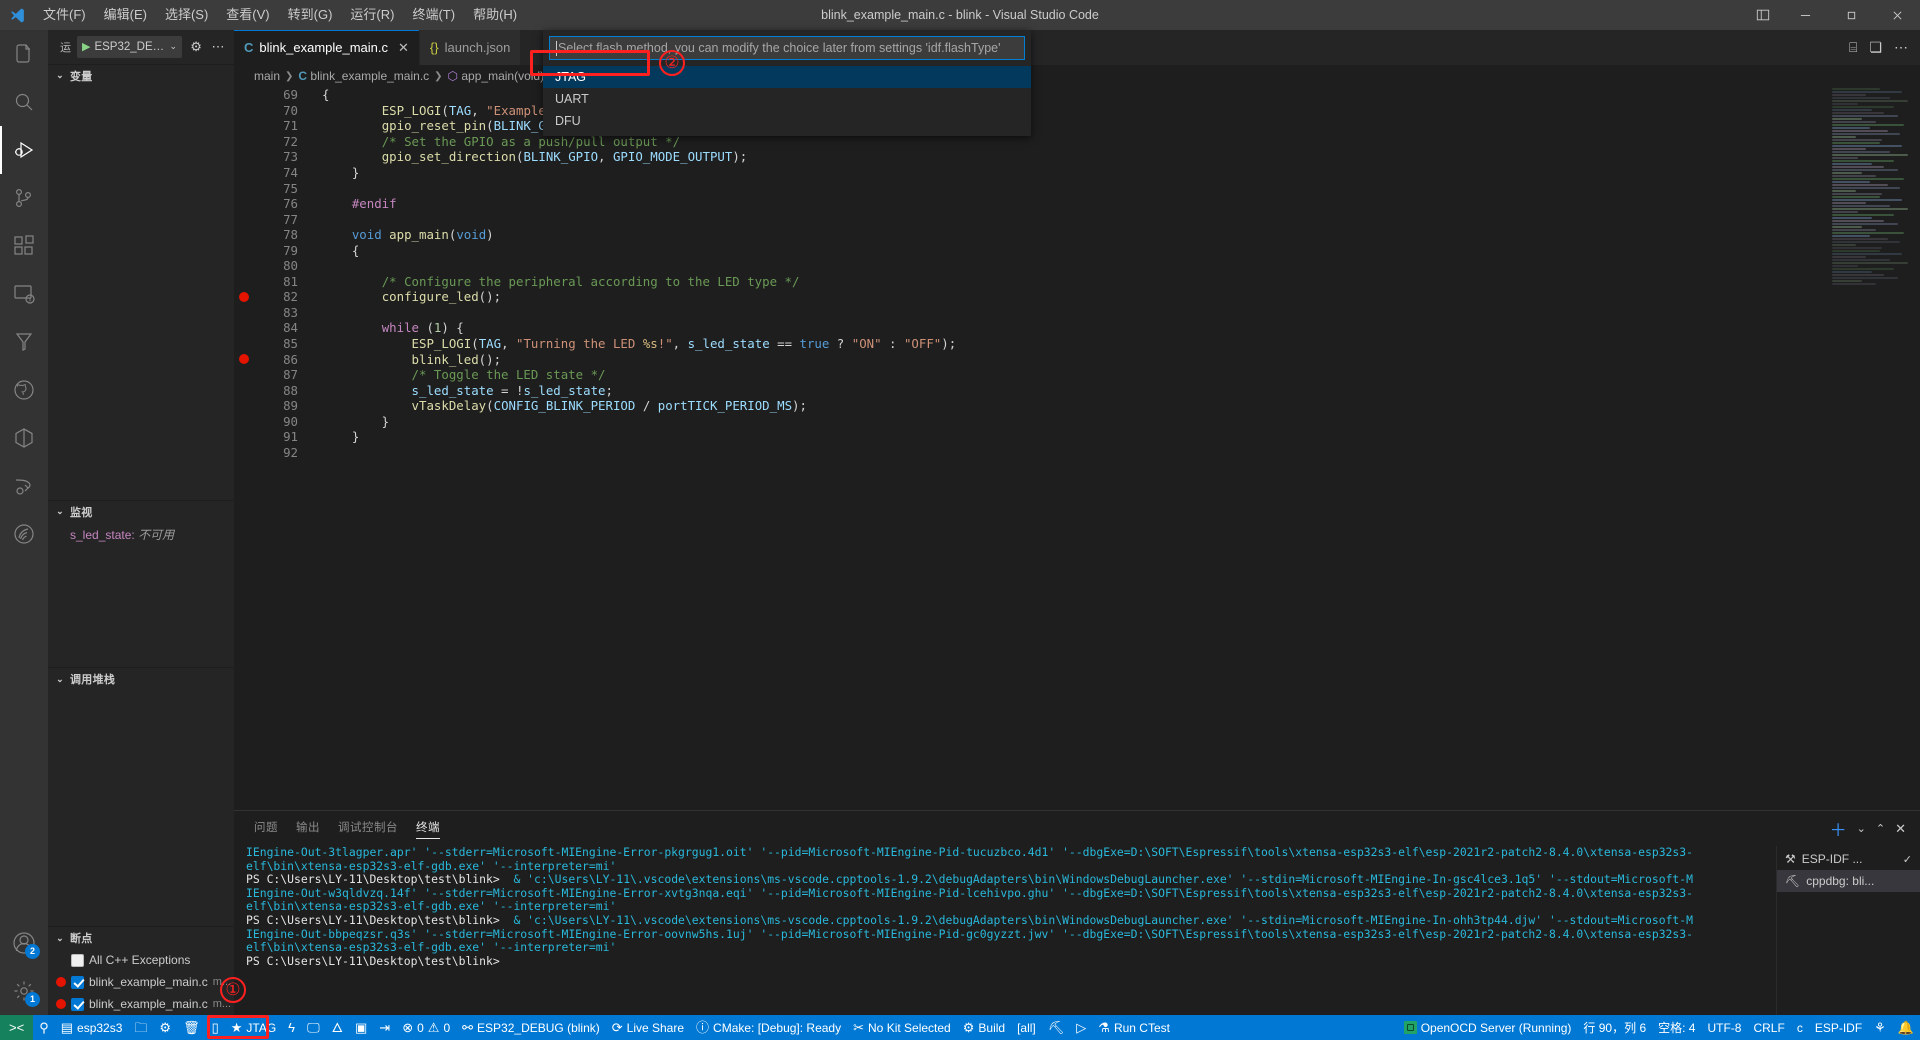  What do you see at coordinates (1026, 1027) in the screenshot?
I see `status-target: [all]` at bounding box center [1026, 1027].